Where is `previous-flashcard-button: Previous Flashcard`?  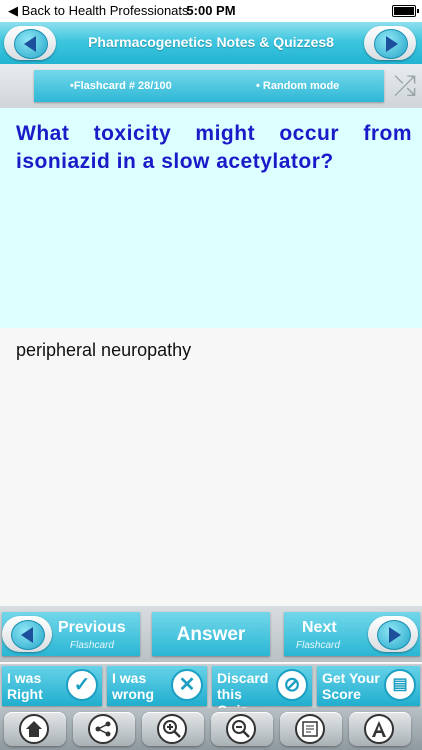 previous-flashcard-button: Previous Flashcard is located at coordinates (71, 634).